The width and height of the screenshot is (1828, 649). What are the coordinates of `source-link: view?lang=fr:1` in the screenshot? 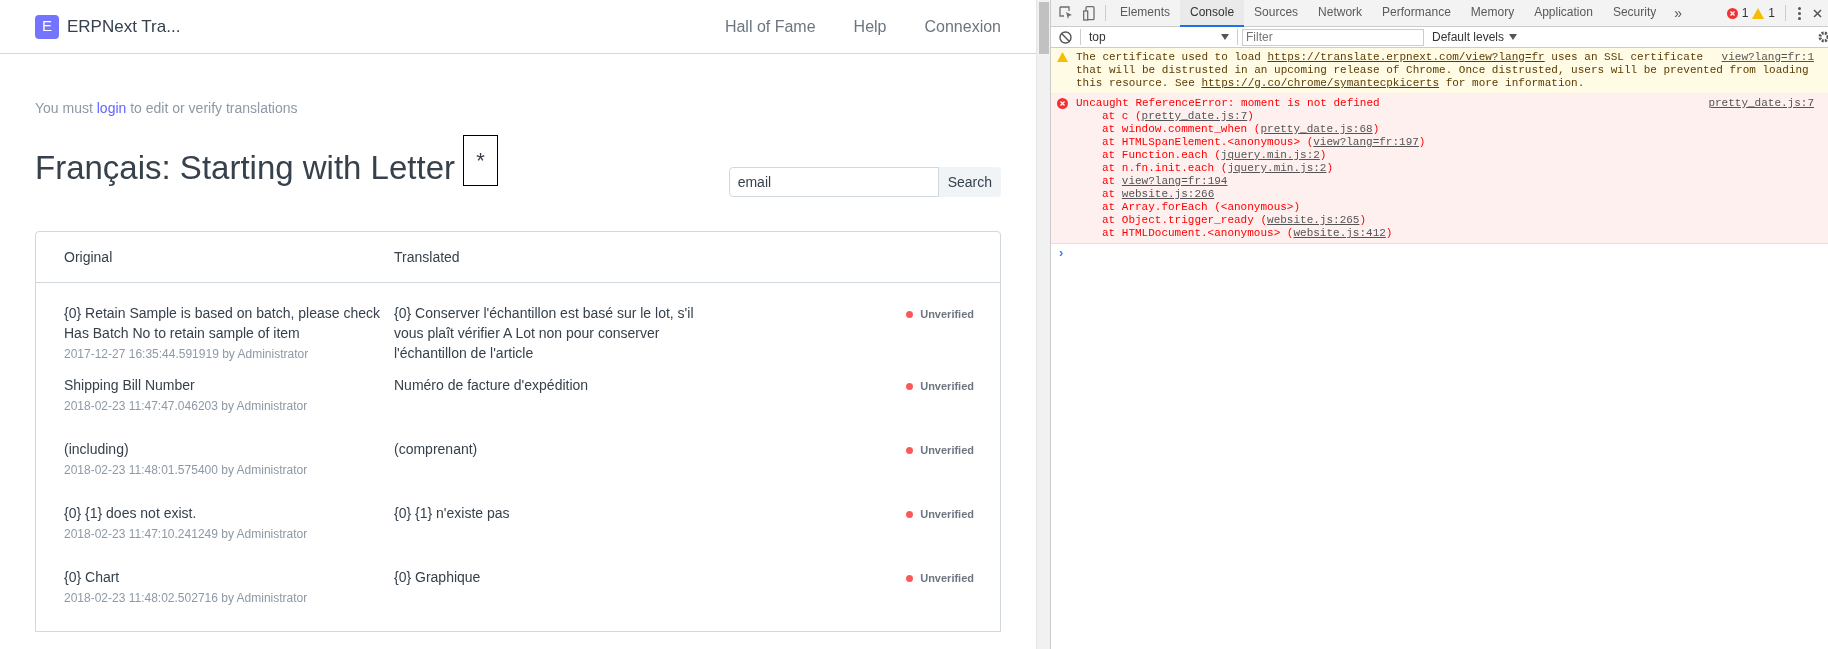 It's located at (1767, 57).